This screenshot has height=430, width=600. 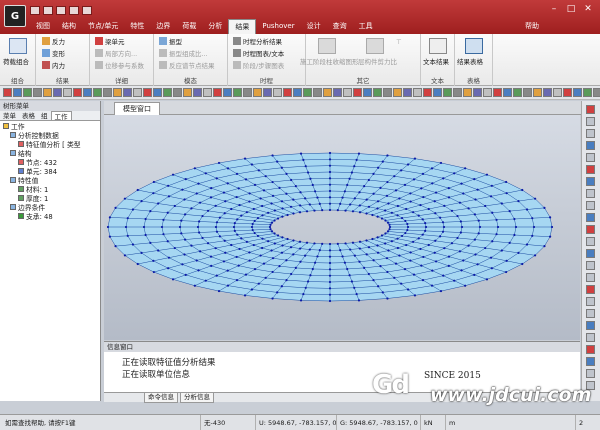 What do you see at coordinates (74, 10) in the screenshot?
I see `undo-icon` at bounding box center [74, 10].